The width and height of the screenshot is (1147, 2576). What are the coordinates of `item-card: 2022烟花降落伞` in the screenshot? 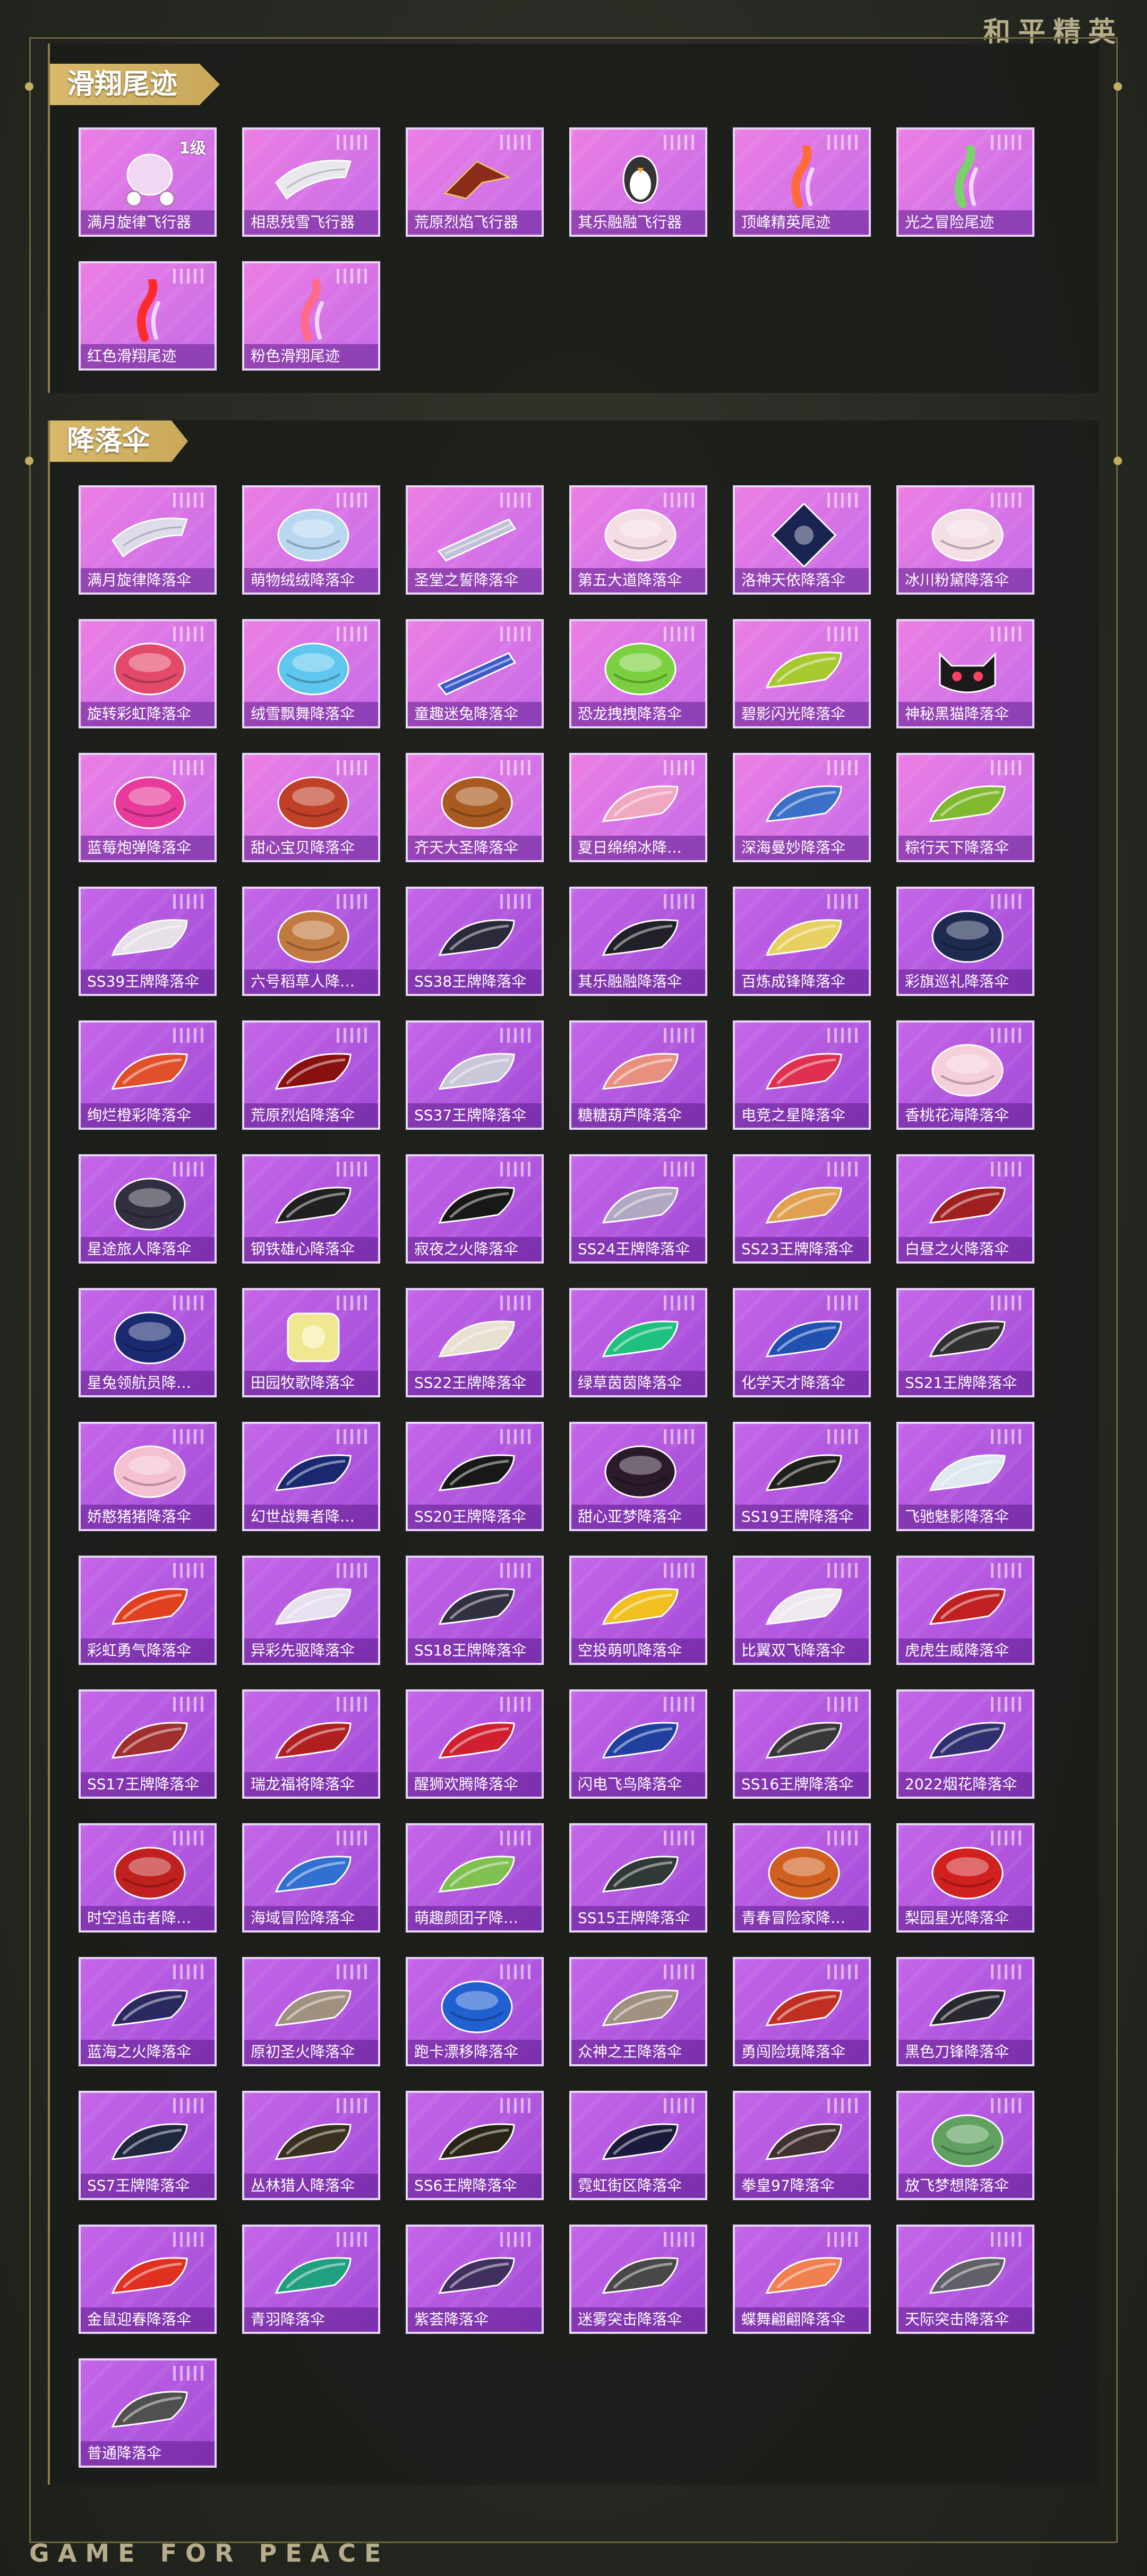 It's located at (965, 1744).